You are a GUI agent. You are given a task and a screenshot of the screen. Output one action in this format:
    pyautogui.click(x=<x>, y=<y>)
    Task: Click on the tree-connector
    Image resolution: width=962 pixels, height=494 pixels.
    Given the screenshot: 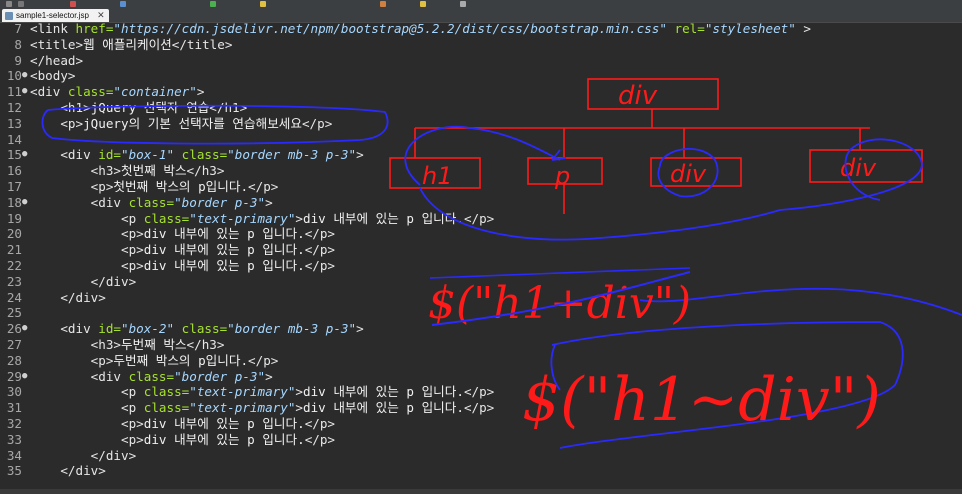 What is the action you would take?
    pyautogui.click(x=637, y=143)
    